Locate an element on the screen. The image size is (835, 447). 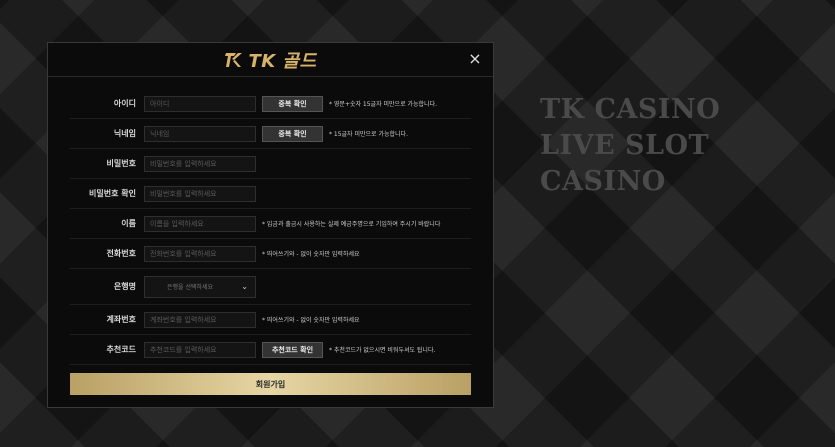
row-id: 아이디 중복 확인 * 영문+숫자 15글자 미만으로 가능합니다. is located at coordinates (270, 104).